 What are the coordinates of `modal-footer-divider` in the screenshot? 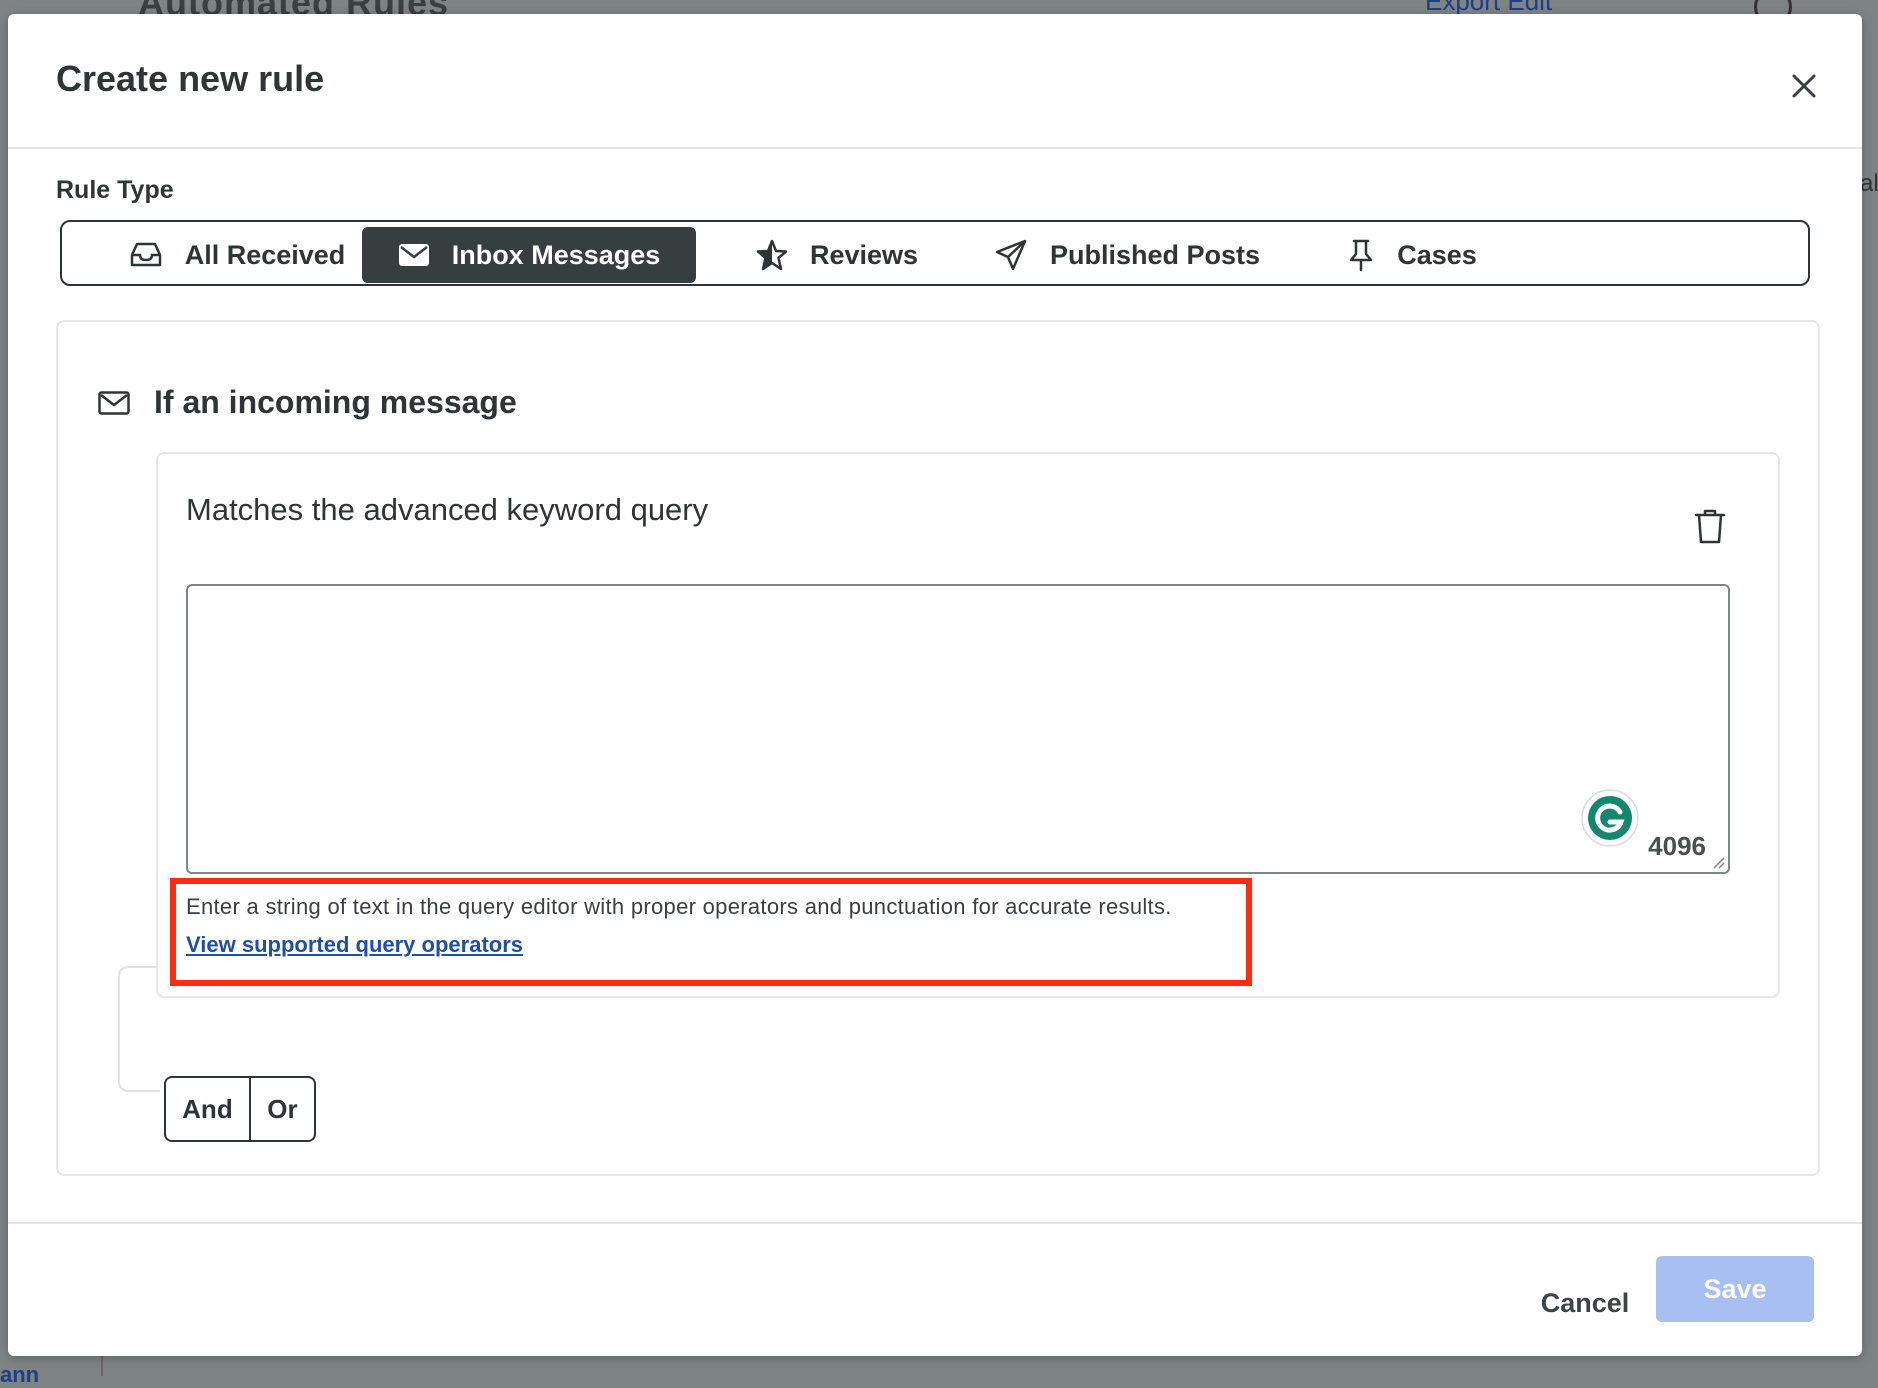 It's located at (935, 1223).